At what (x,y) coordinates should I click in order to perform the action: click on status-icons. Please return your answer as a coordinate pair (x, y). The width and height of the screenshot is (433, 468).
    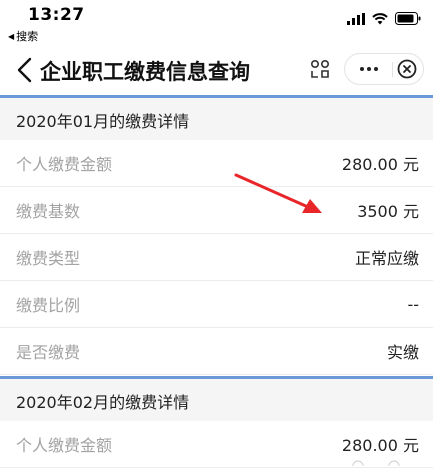
    Looking at the image, I should click on (384, 18).